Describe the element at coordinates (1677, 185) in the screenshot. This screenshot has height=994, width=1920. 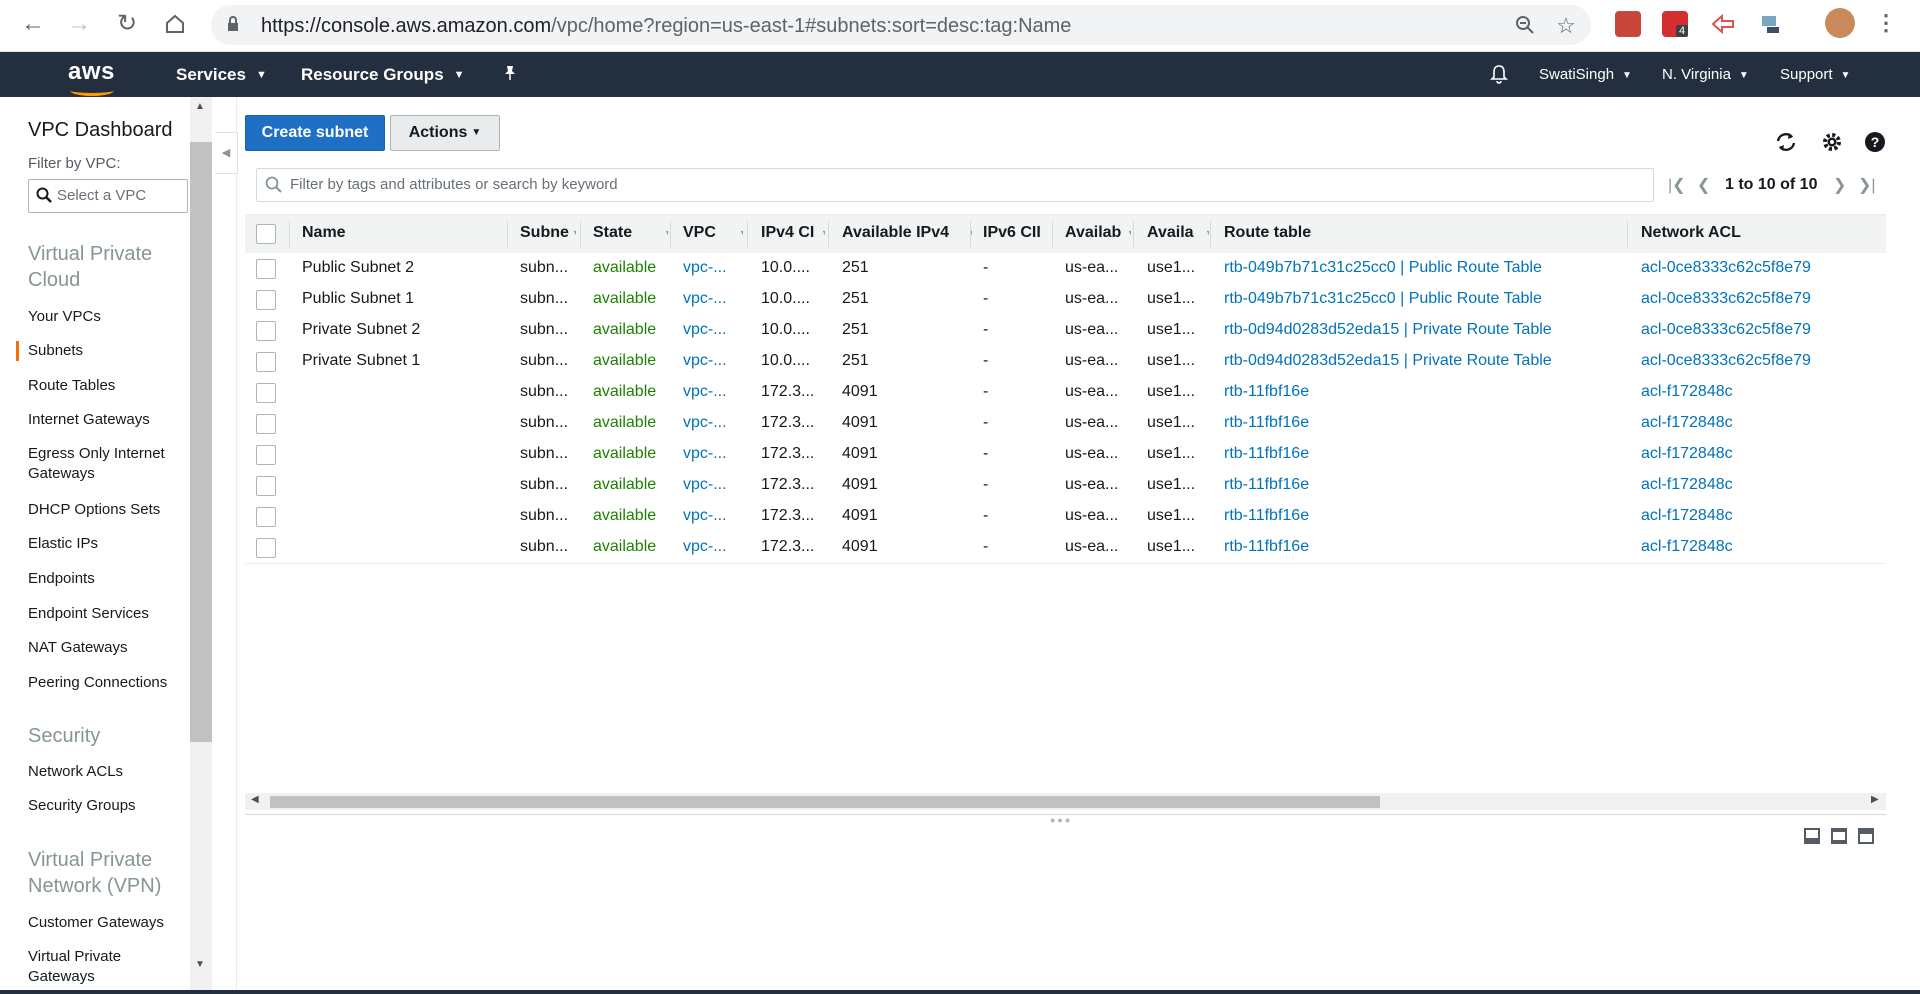
I see `first-page-icon: |❮` at that location.